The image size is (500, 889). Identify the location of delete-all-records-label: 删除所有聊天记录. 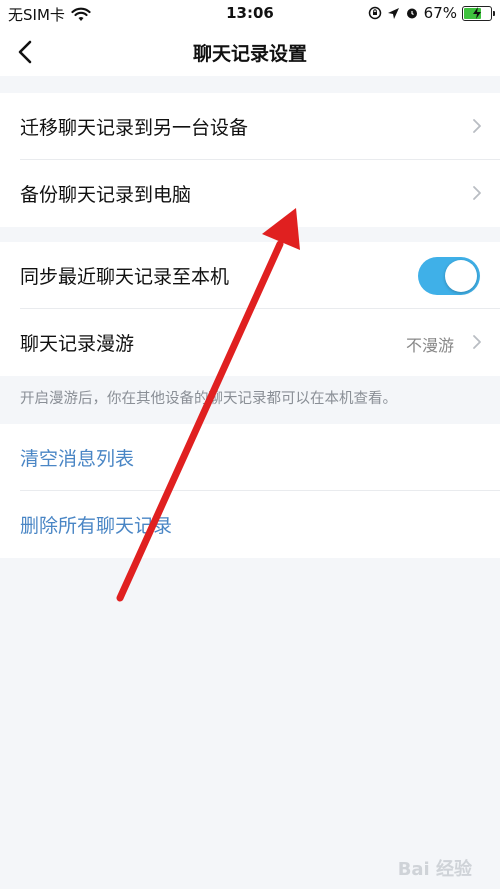
(96, 526).